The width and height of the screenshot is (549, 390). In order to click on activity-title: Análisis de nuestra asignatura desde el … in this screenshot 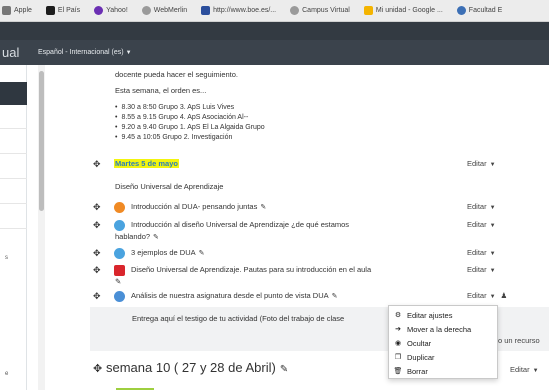, I will do `click(230, 295)`.